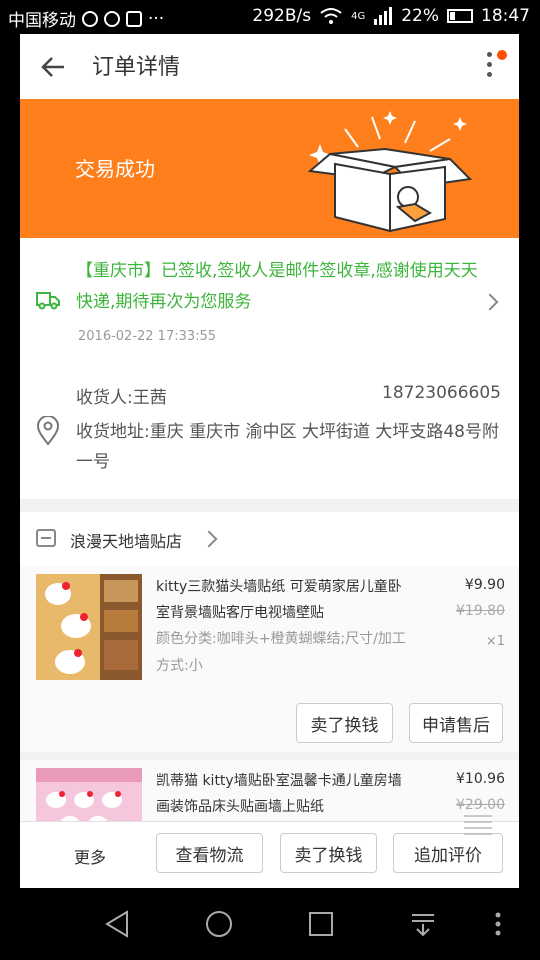 This screenshot has width=540, height=960. I want to click on back-arrow-icon, so click(53, 67).